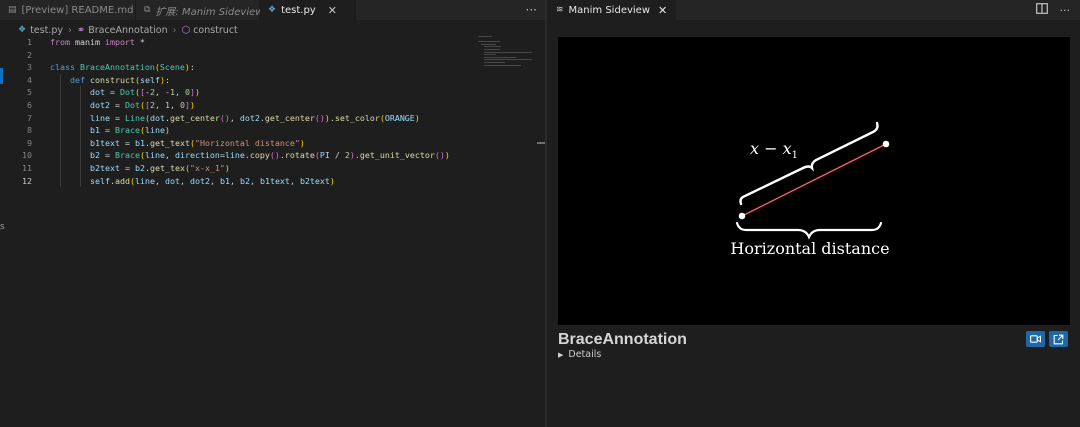 The height and width of the screenshot is (427, 1080). I want to click on details-toggle: ▶ Details, so click(579, 354).